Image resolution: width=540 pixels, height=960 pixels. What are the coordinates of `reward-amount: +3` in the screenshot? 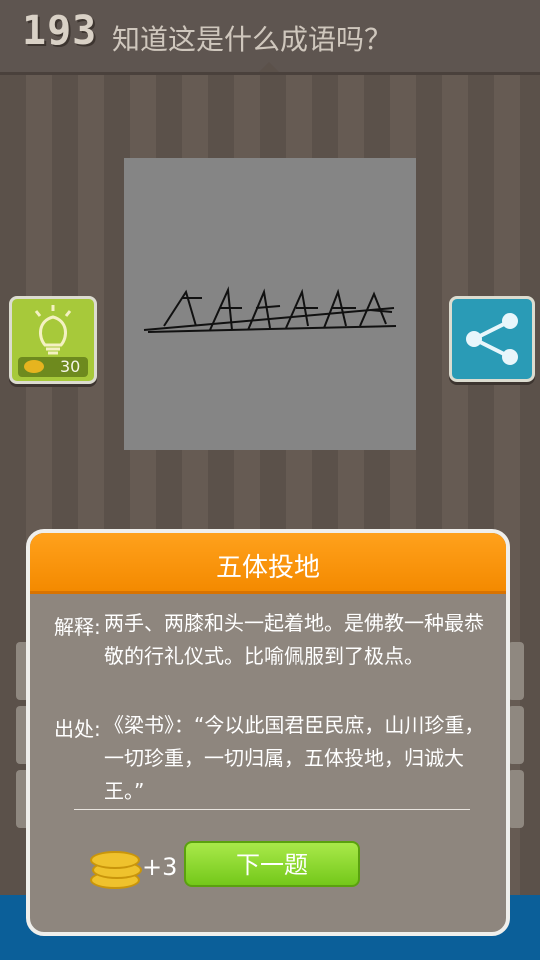 It's located at (160, 867).